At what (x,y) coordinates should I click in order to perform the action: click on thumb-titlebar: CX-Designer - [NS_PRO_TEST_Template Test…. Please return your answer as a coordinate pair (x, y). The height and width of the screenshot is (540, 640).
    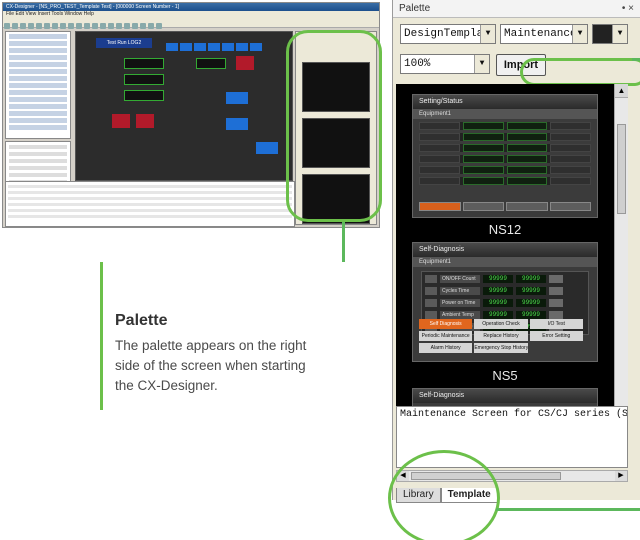
    Looking at the image, I should click on (191, 7).